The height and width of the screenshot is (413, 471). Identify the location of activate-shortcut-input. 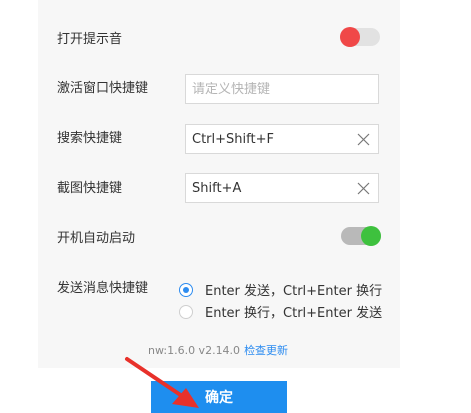
(282, 89).